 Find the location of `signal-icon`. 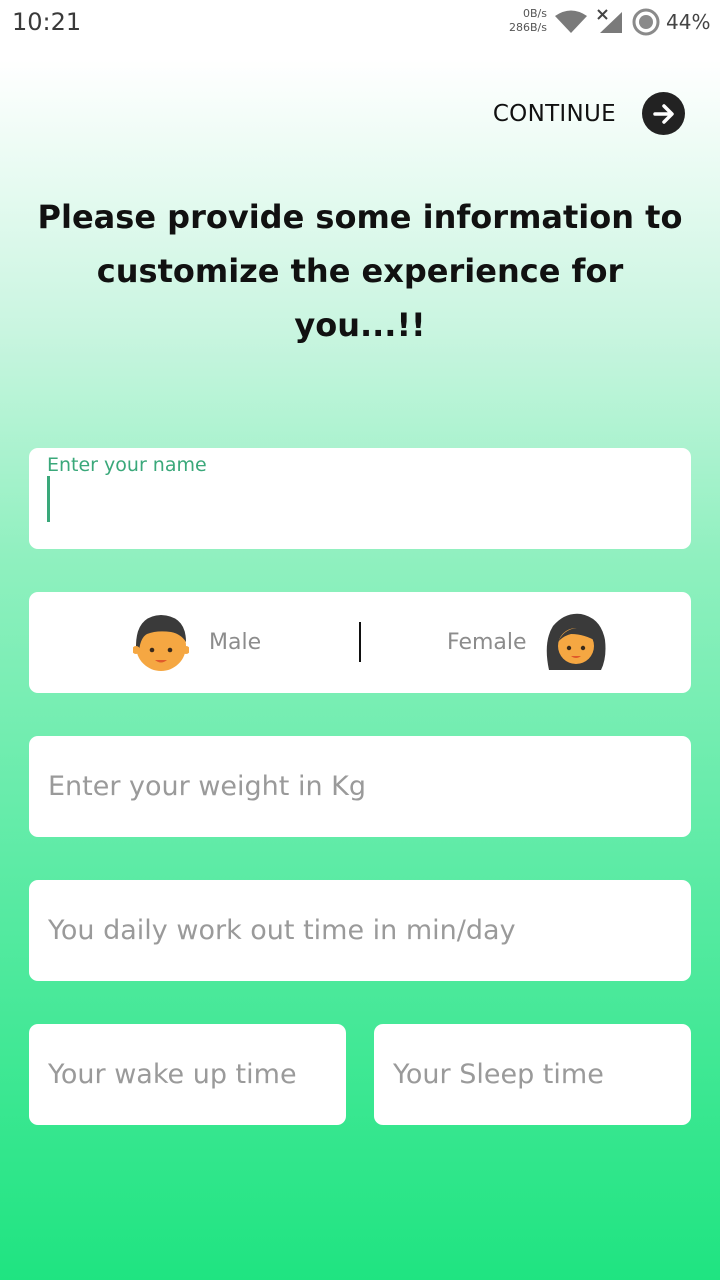

signal-icon is located at coordinates (609, 21).